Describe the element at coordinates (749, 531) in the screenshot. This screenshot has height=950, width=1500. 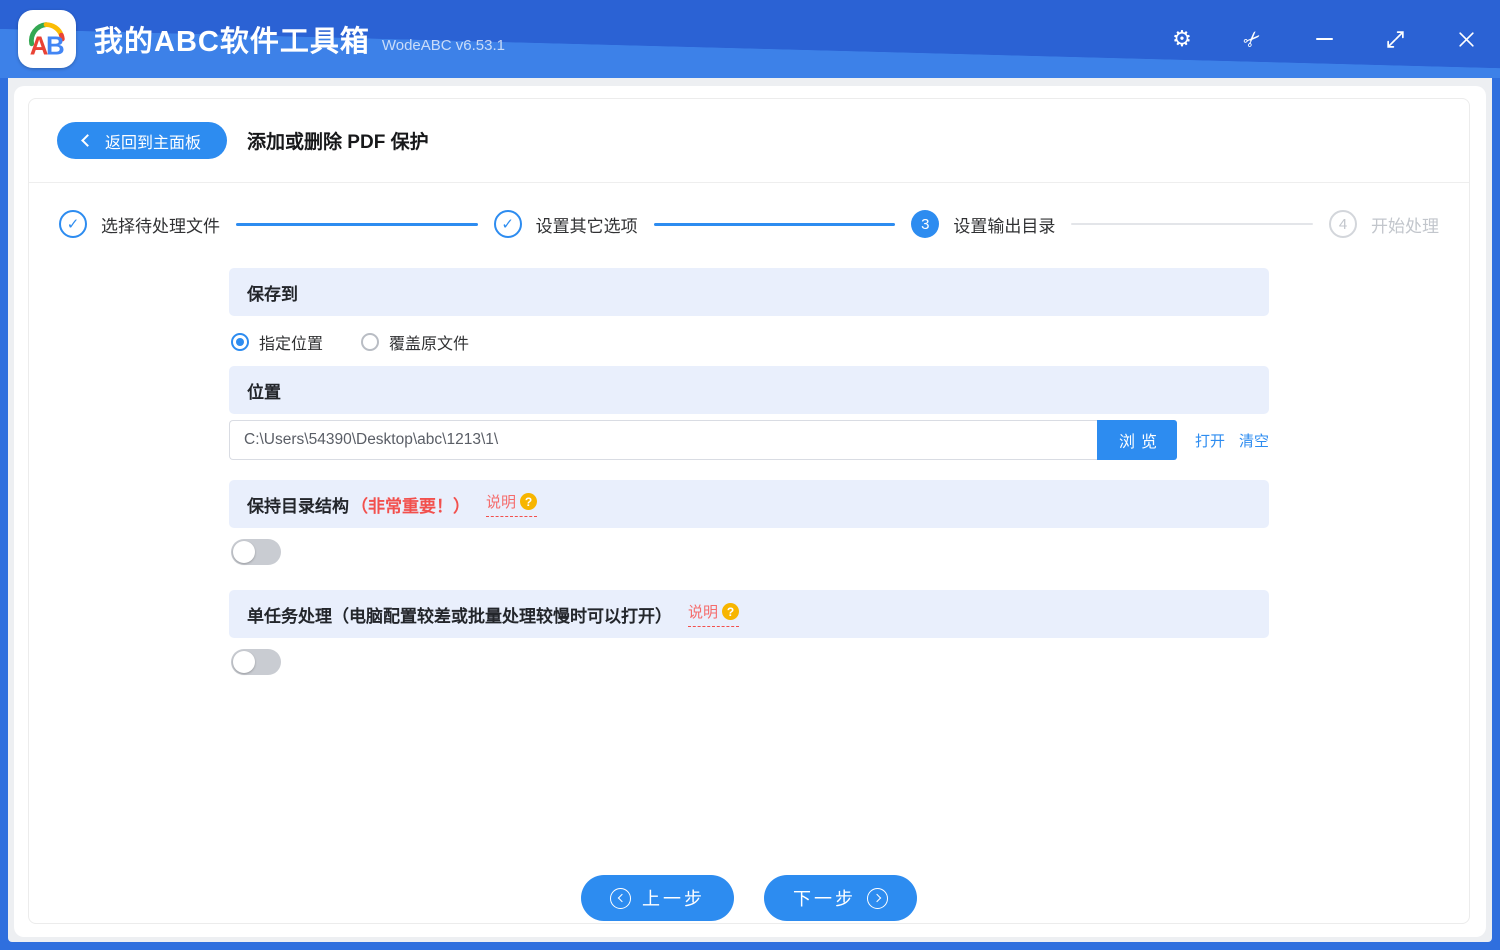
I see `keep-structure-block: 保持目录结构 （非常重要！） 说明 ?` at that location.